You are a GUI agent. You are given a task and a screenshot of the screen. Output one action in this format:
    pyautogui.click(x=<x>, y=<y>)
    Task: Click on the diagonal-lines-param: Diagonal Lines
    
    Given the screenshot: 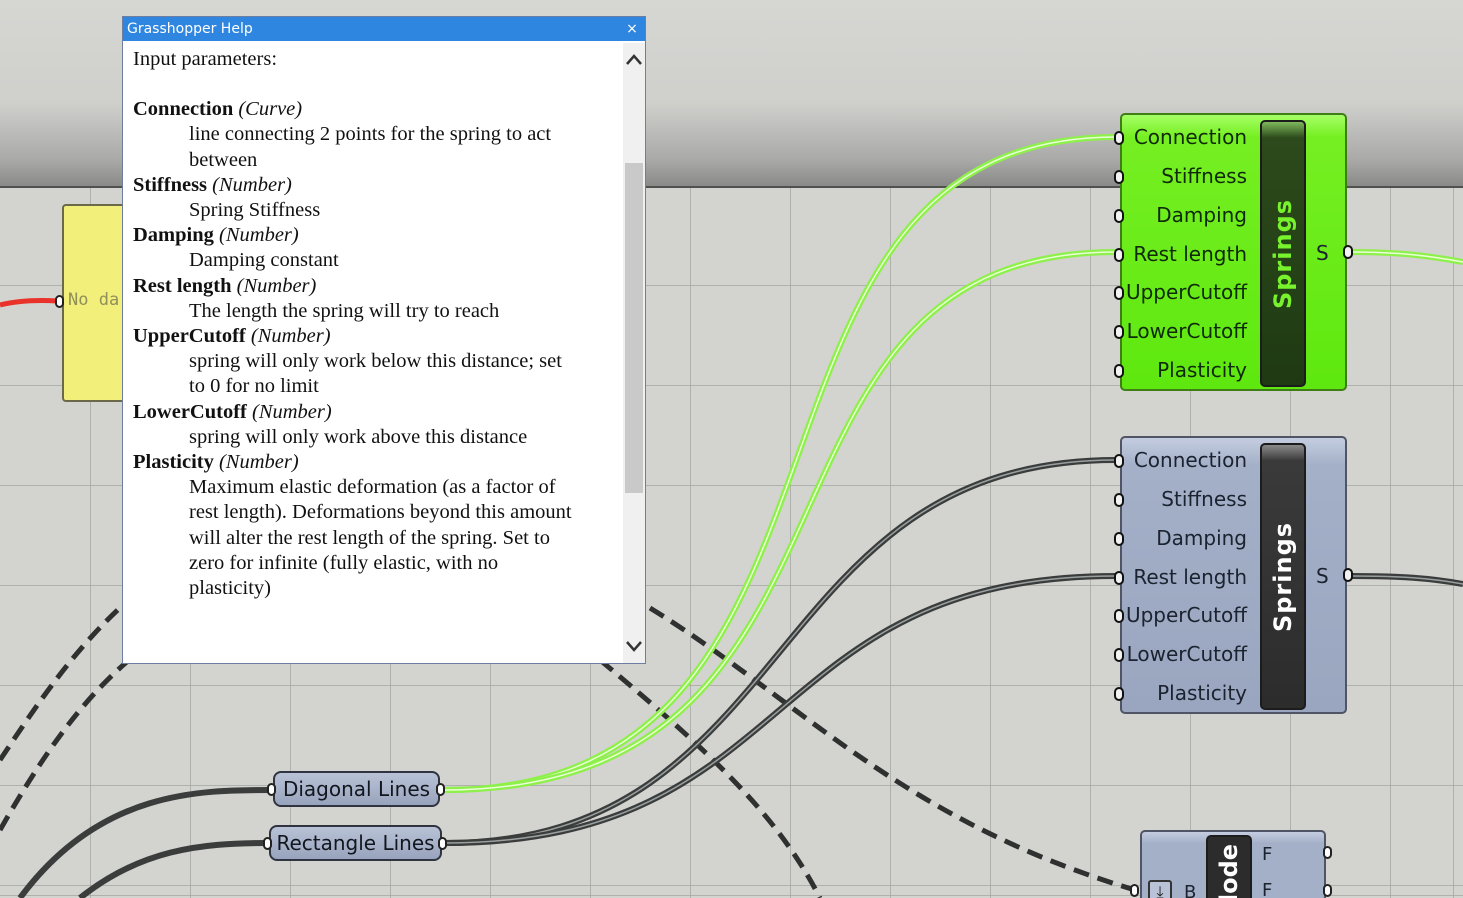 What is the action you would take?
    pyautogui.click(x=356, y=789)
    